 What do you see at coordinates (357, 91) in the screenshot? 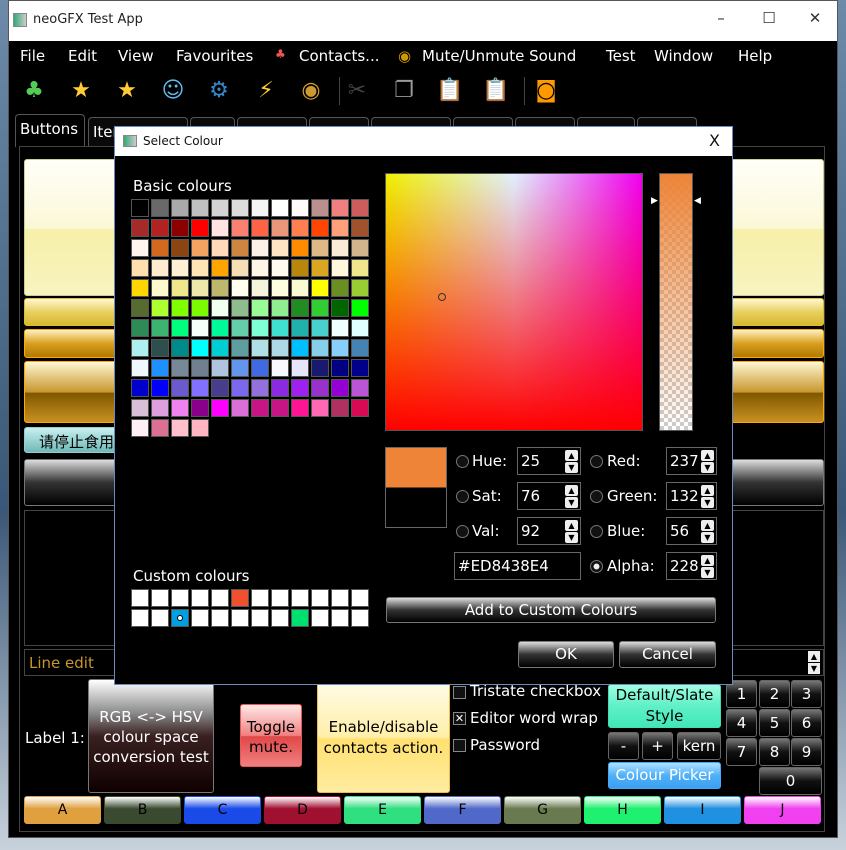
I see `cut-icon: ✂` at bounding box center [357, 91].